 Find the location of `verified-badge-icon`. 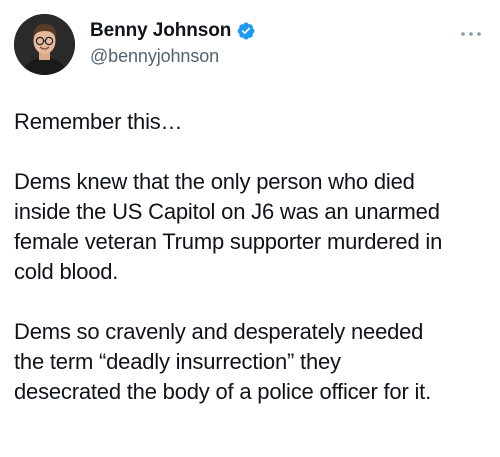

verified-badge-icon is located at coordinates (246, 31).